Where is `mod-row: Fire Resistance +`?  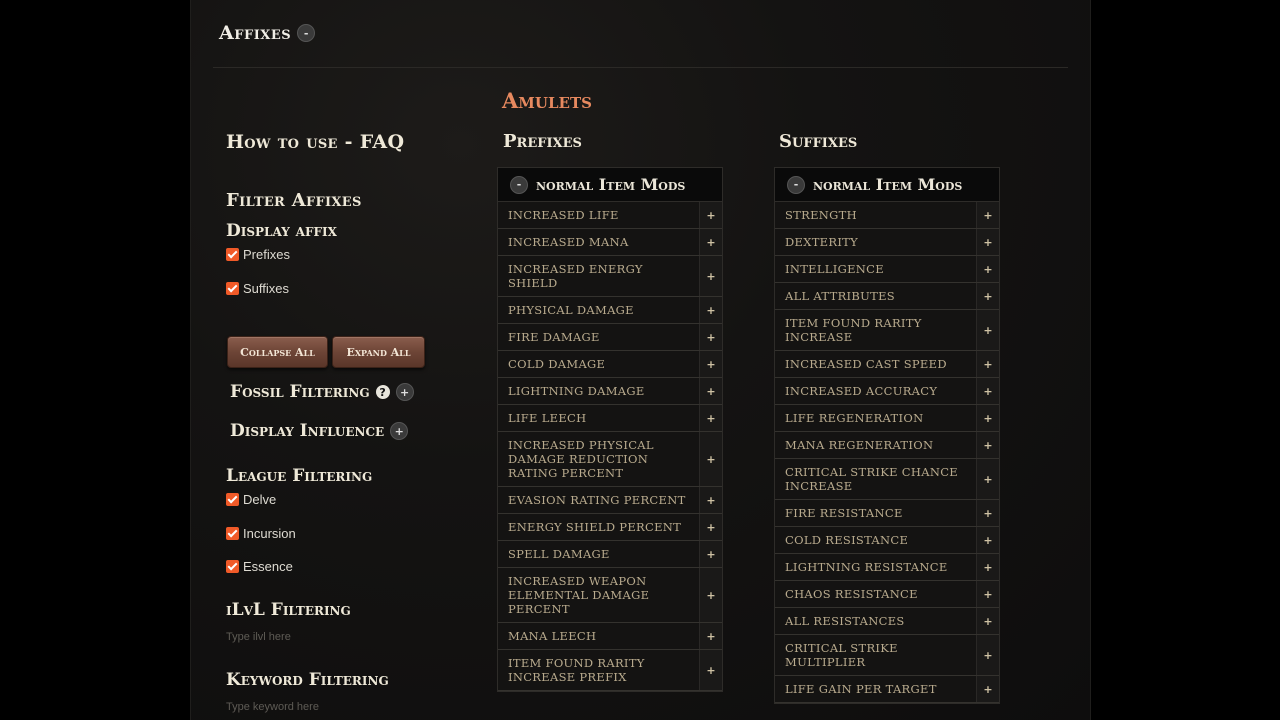 mod-row: Fire Resistance + is located at coordinates (887, 513).